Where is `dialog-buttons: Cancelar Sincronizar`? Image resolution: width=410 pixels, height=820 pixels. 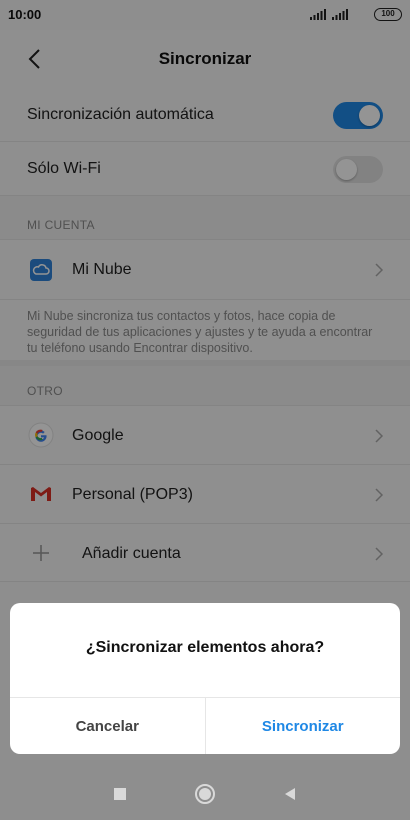
dialog-buttons: Cancelar Sincronizar is located at coordinates (205, 725).